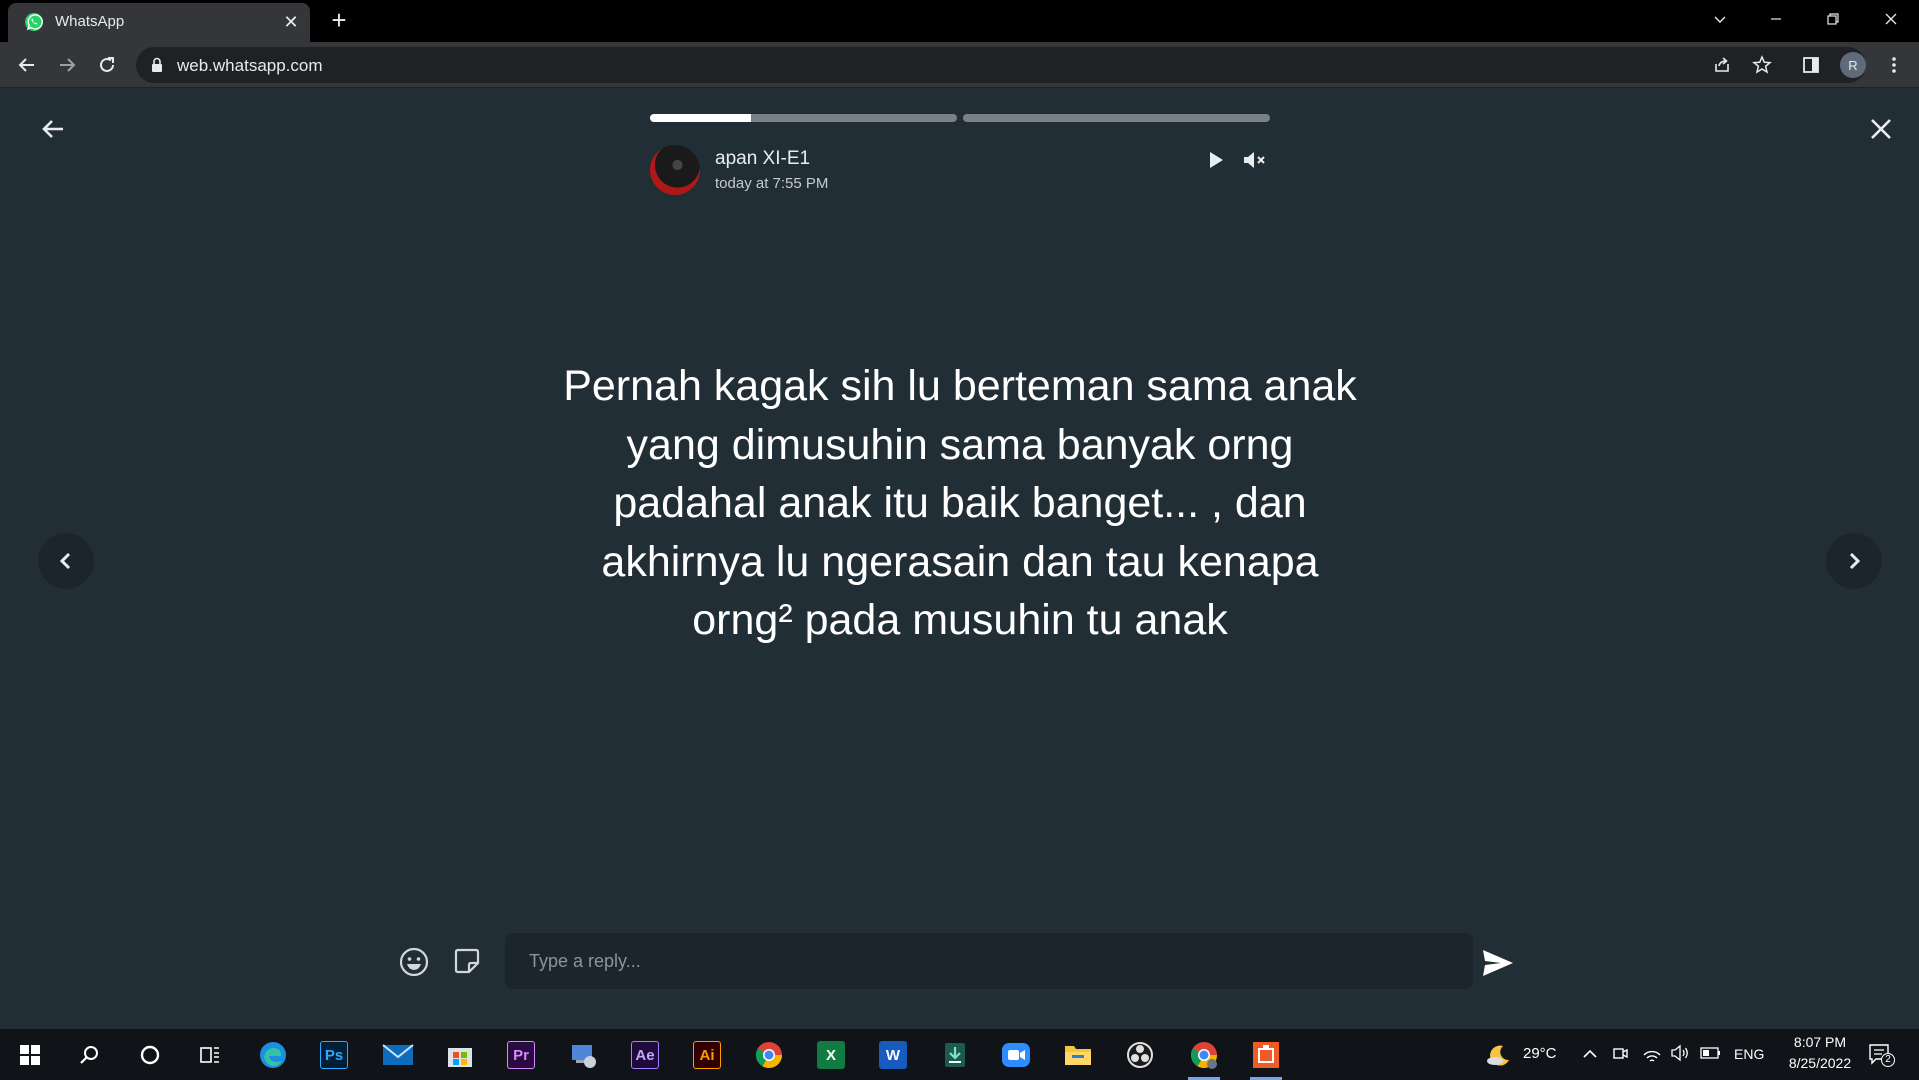 The image size is (1919, 1080). Describe the element at coordinates (1266, 1058) in the screenshot. I see `screen-recorder-icon` at that location.